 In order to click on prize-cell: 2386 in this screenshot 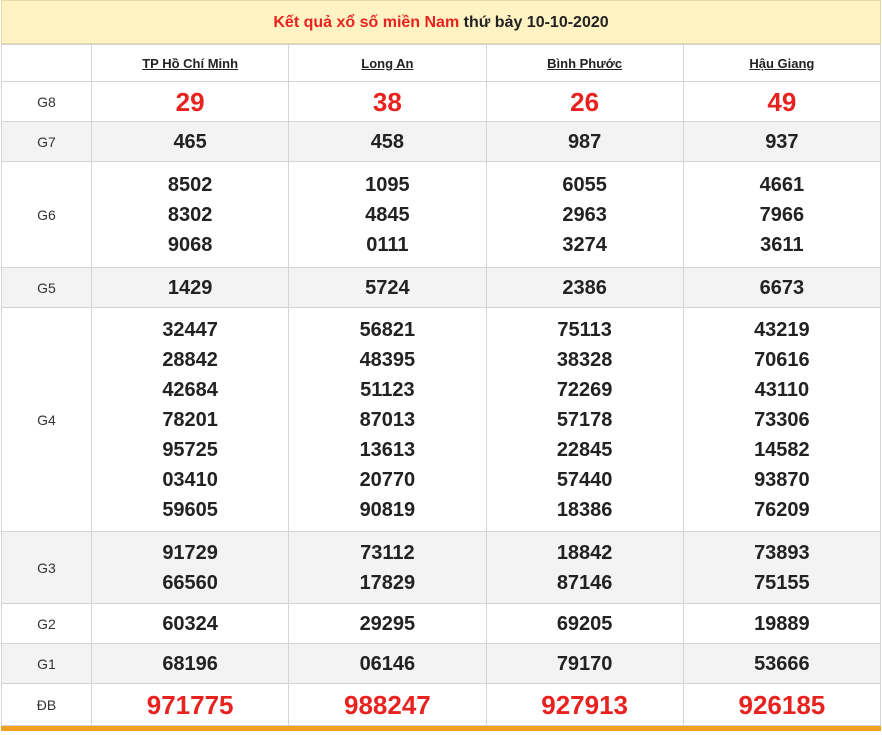, I will do `click(584, 287)`.